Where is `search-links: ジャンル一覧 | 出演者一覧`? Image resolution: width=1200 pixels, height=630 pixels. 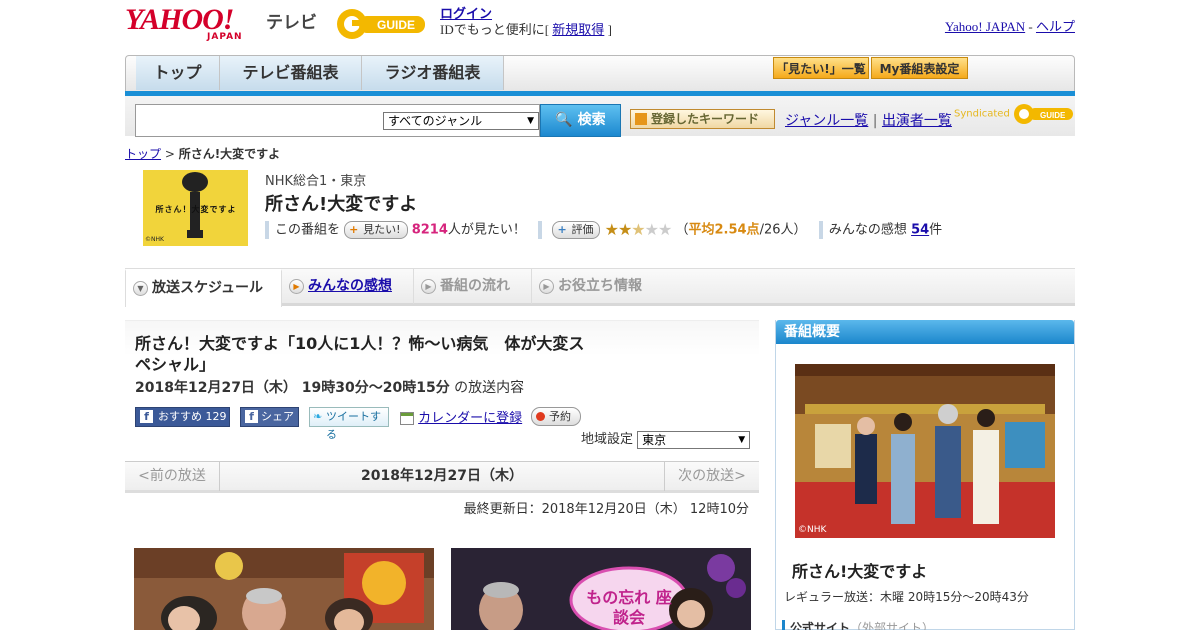 search-links: ジャンル一覧 | 出演者一覧 is located at coordinates (868, 120).